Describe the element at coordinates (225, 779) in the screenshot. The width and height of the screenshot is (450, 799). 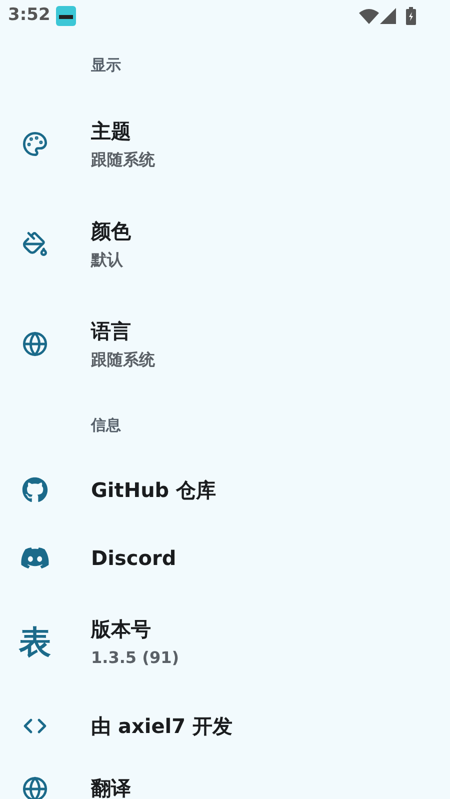
I see `settings-item: 翻译` at that location.